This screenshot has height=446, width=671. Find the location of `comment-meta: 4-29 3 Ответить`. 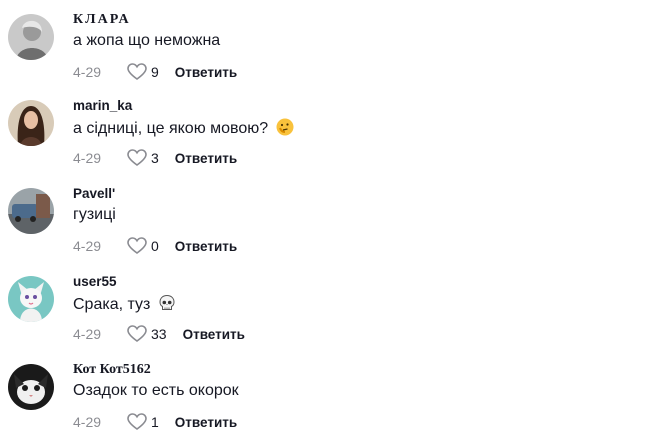

comment-meta: 4-29 3 Ответить is located at coordinates (155, 158).